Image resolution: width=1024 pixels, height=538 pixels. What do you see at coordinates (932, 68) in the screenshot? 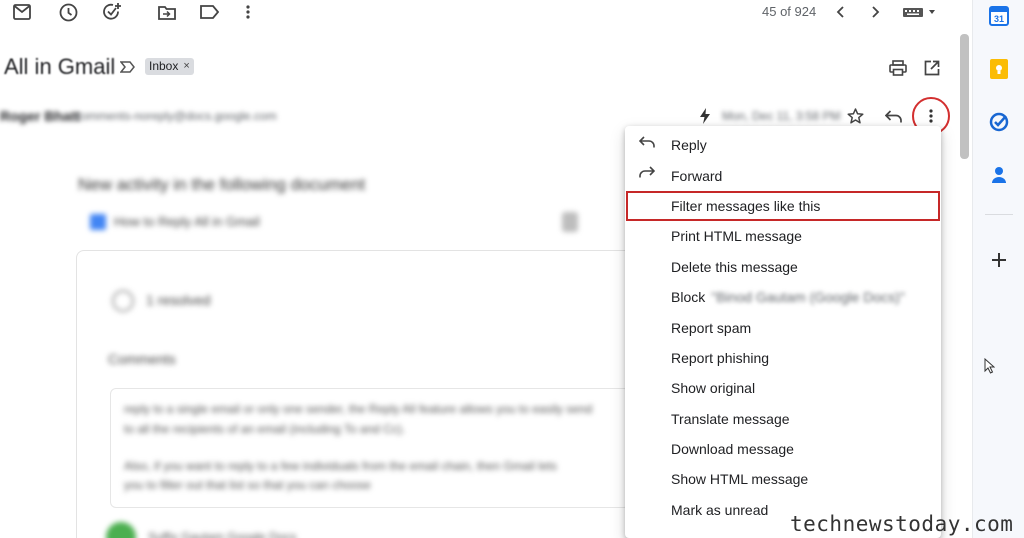
I see `open-in-new-window-icon` at bounding box center [932, 68].